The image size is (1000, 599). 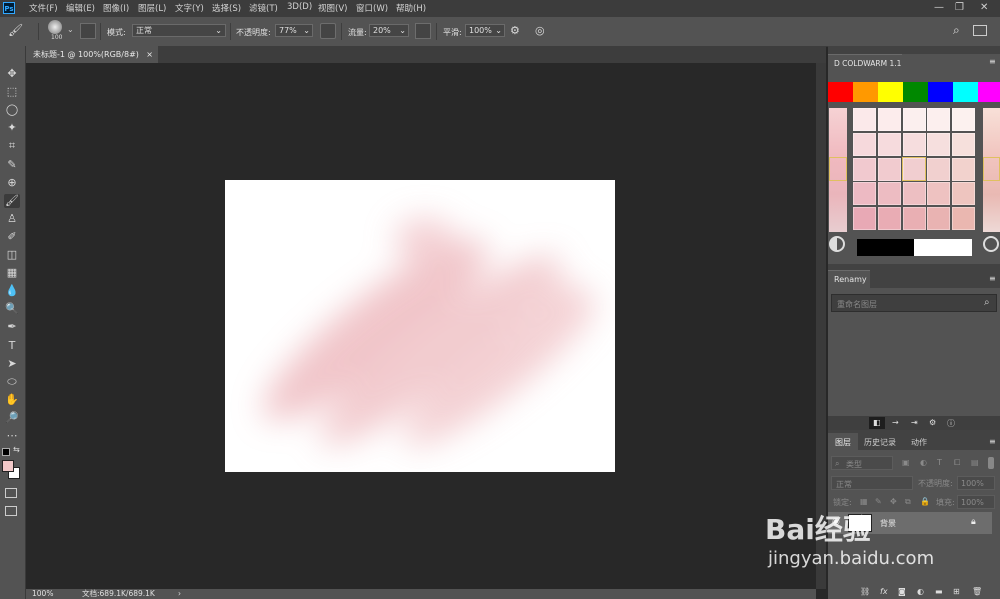 I want to click on lasso-tool-icon: ◯, so click(x=12, y=110).